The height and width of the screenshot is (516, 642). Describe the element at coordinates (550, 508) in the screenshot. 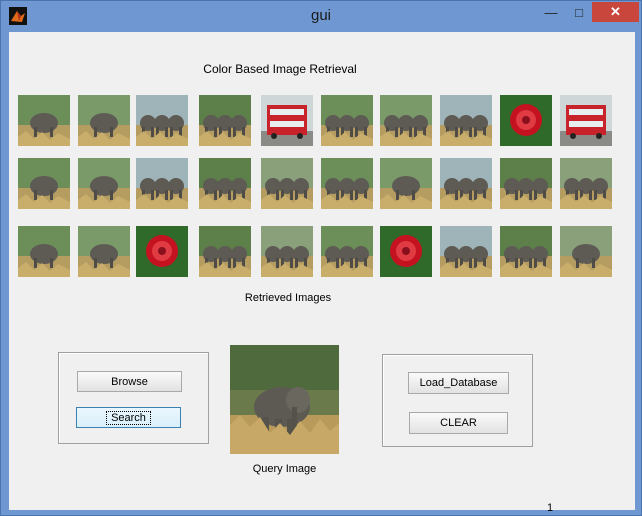

I see `corner-text: 1` at that location.